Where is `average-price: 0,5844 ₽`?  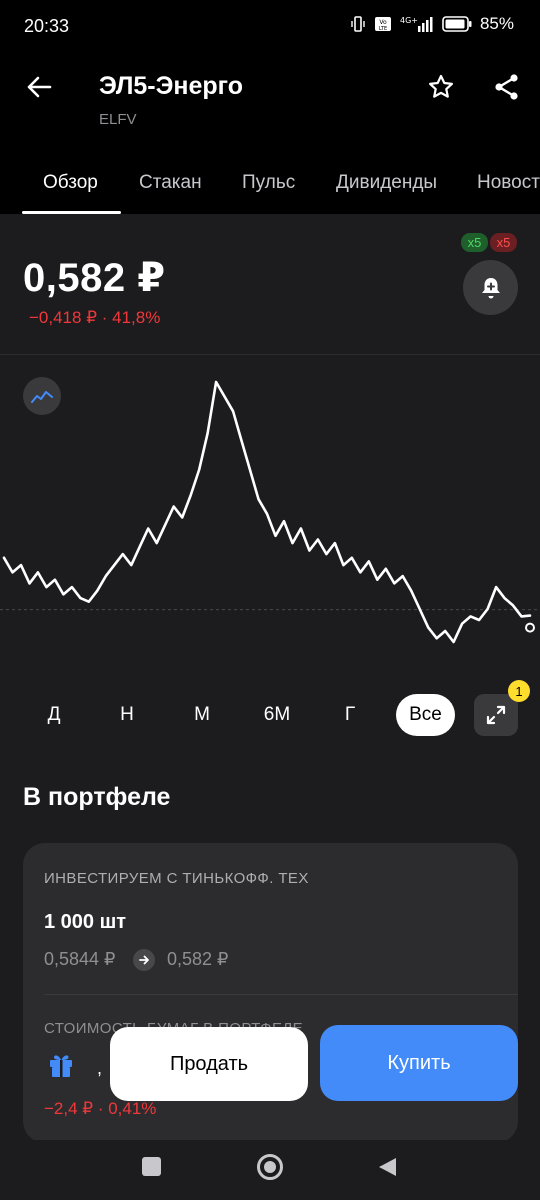
average-price: 0,5844 ₽ is located at coordinates (80, 959).